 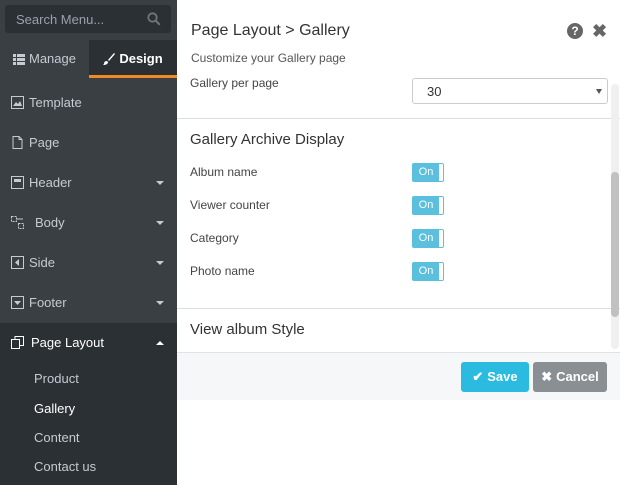 I want to click on help-icon: ?, so click(x=575, y=31).